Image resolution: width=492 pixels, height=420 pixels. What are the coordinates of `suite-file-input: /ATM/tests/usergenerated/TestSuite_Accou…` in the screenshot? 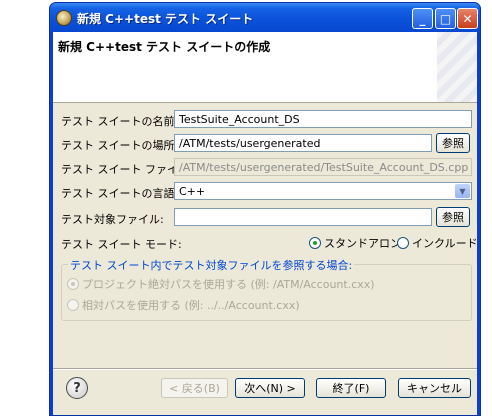 It's located at (323, 167).